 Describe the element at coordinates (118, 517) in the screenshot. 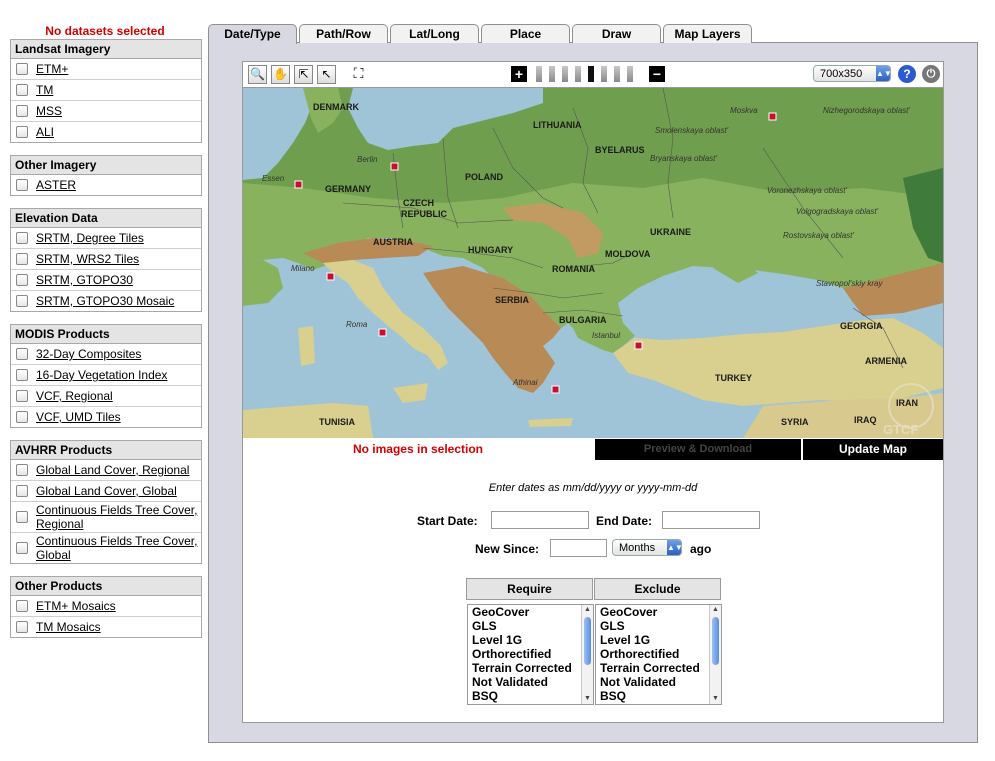

I see `dataset-link: Continuous Fields Tree Cover, Regional` at that location.